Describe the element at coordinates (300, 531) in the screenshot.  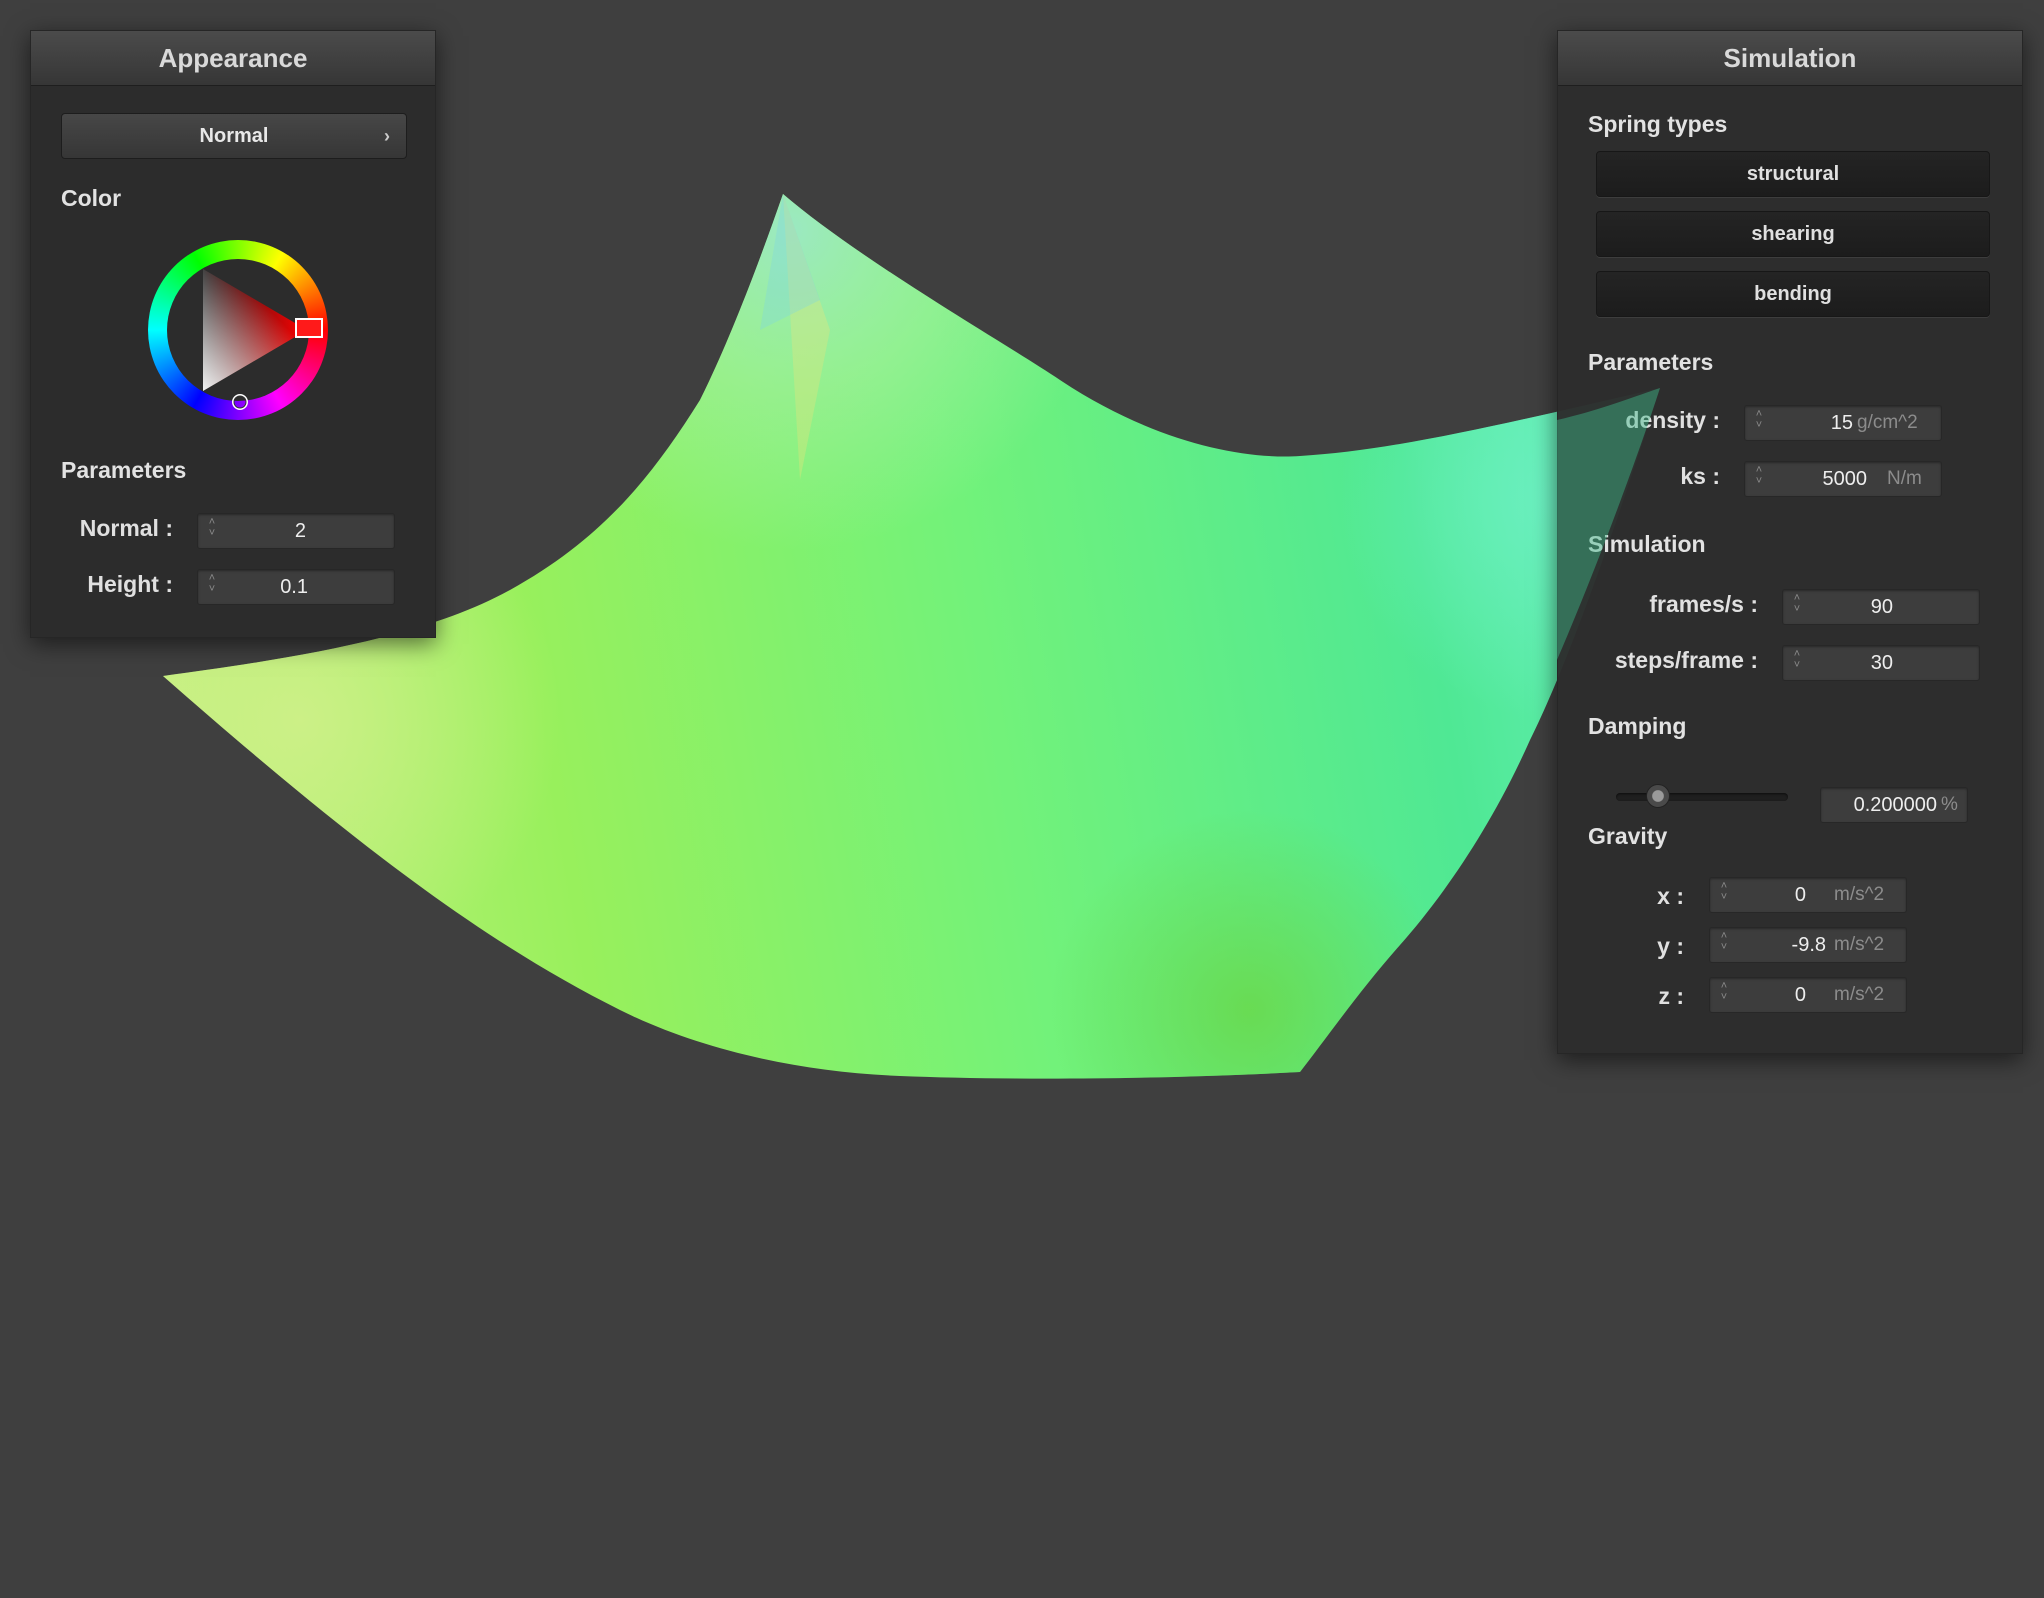
I see `normal-value: 2` at that location.